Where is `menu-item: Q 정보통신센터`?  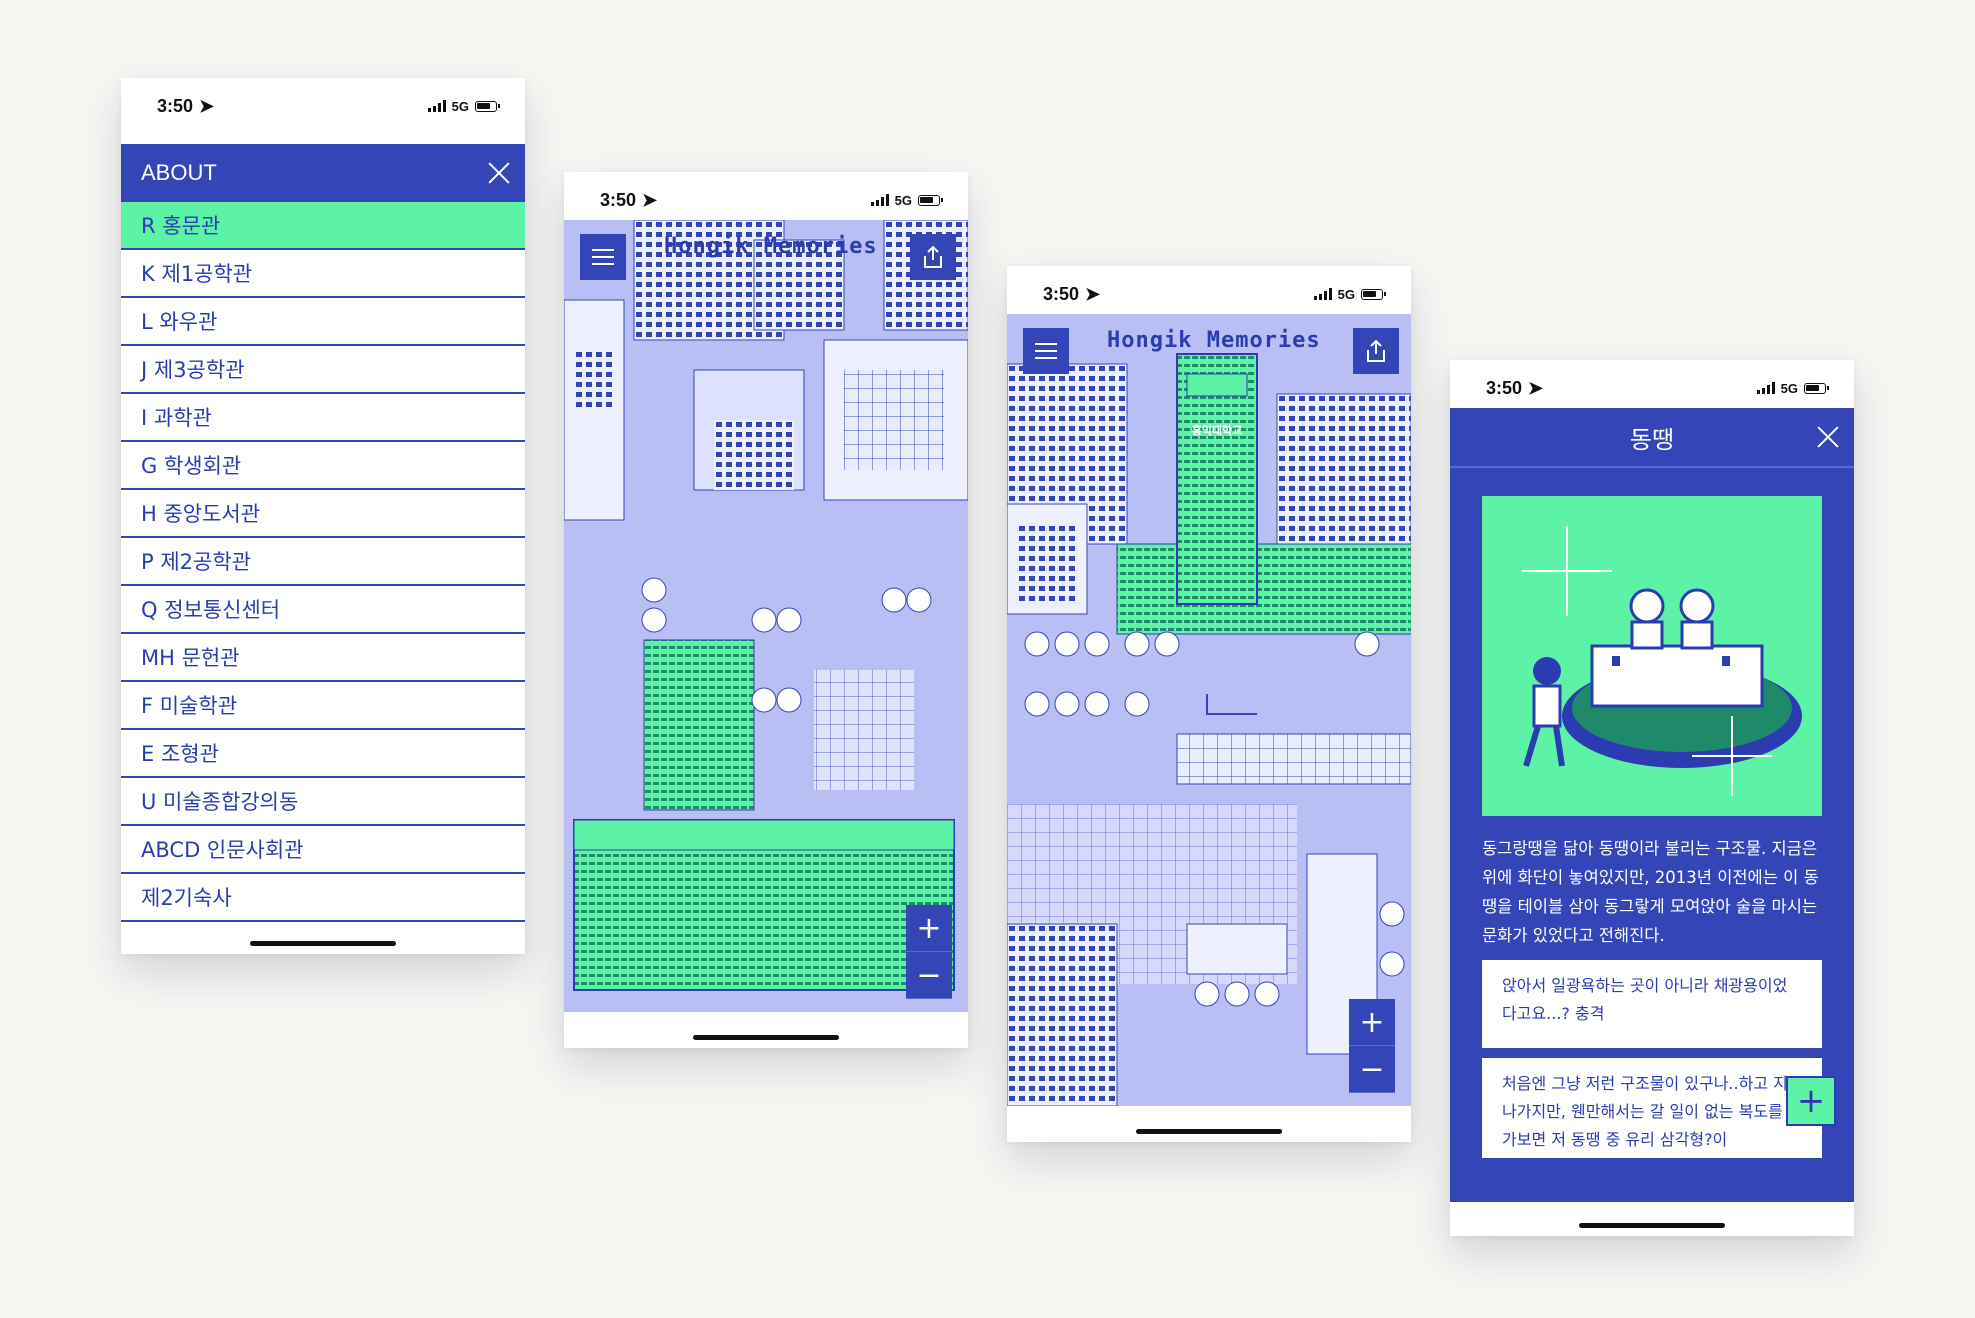
menu-item: Q 정보통신센터 is located at coordinates (323, 610).